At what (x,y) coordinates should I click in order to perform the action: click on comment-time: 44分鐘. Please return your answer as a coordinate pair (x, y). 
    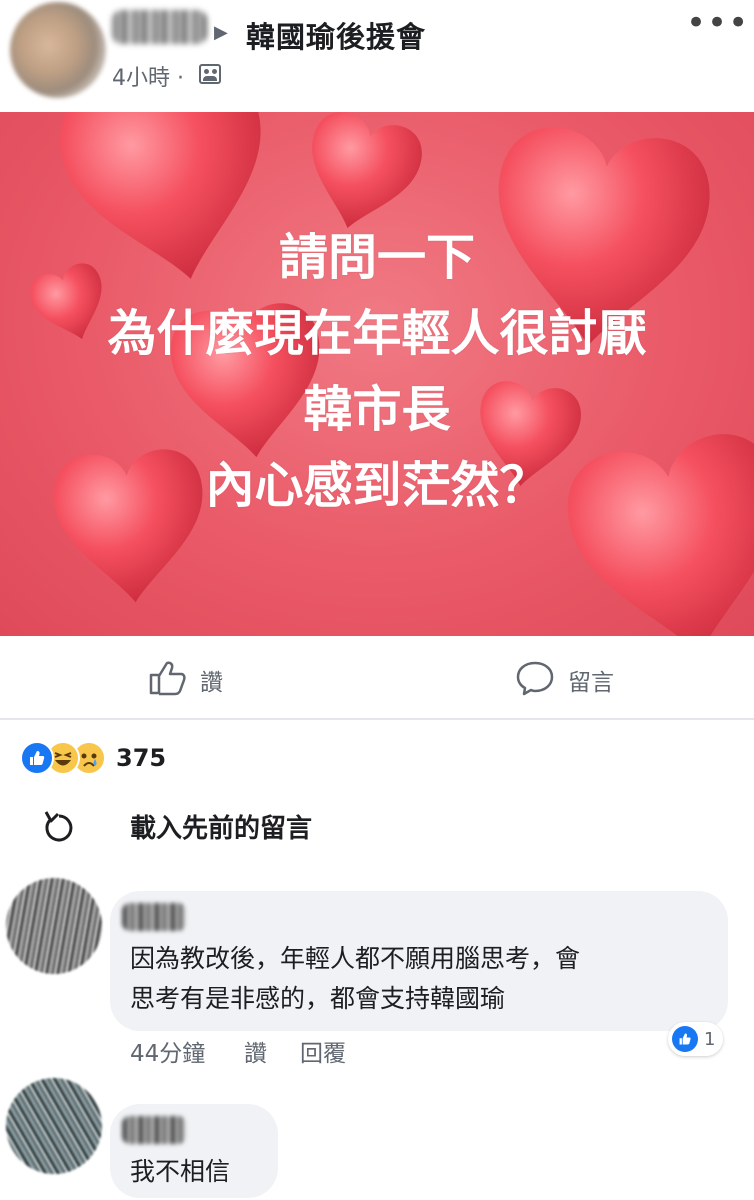
    Looking at the image, I should click on (187, 1051).